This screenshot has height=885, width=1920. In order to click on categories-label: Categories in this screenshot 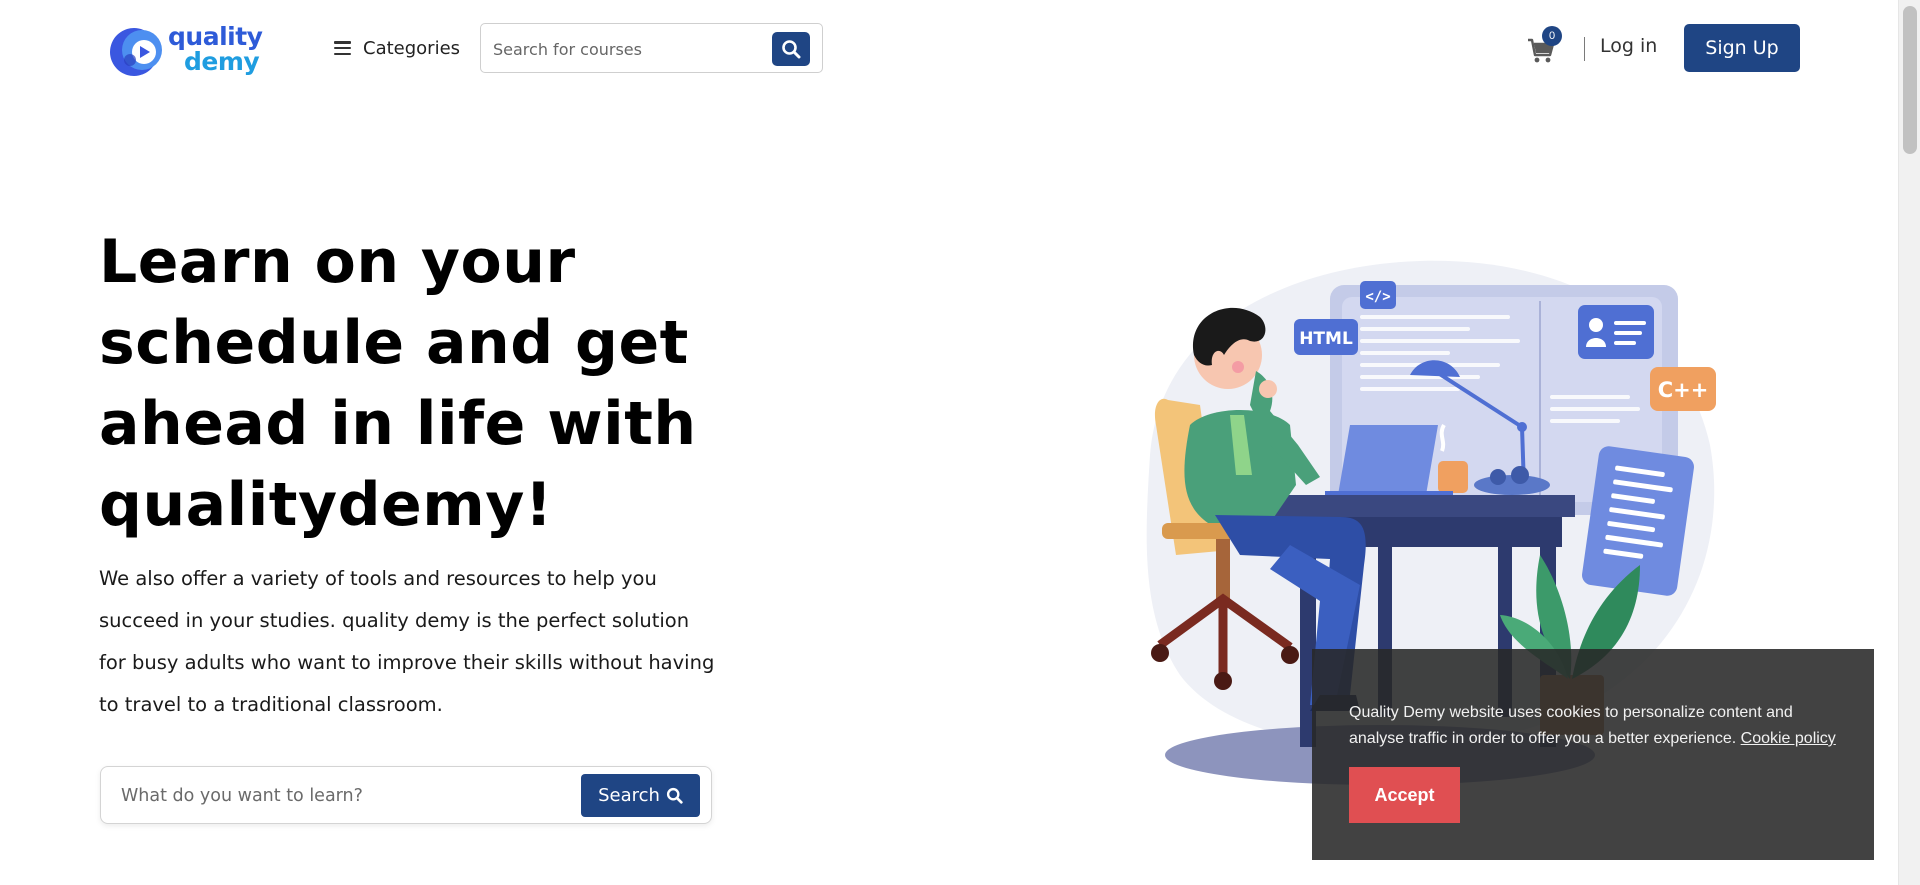, I will do `click(412, 48)`.